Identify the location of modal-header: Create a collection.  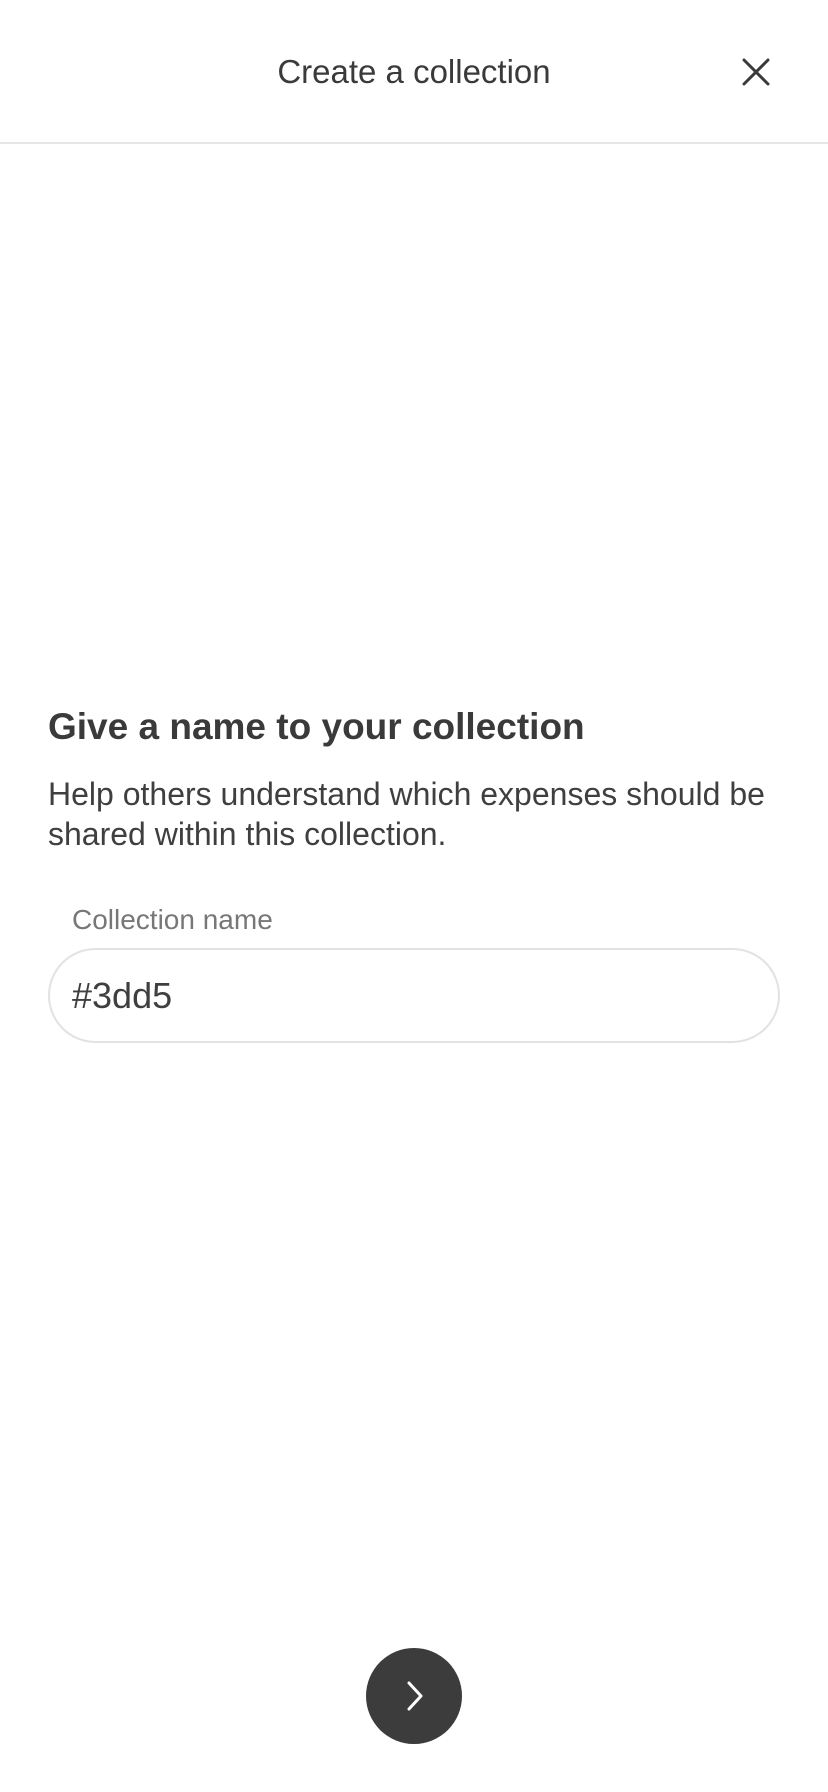
(414, 72).